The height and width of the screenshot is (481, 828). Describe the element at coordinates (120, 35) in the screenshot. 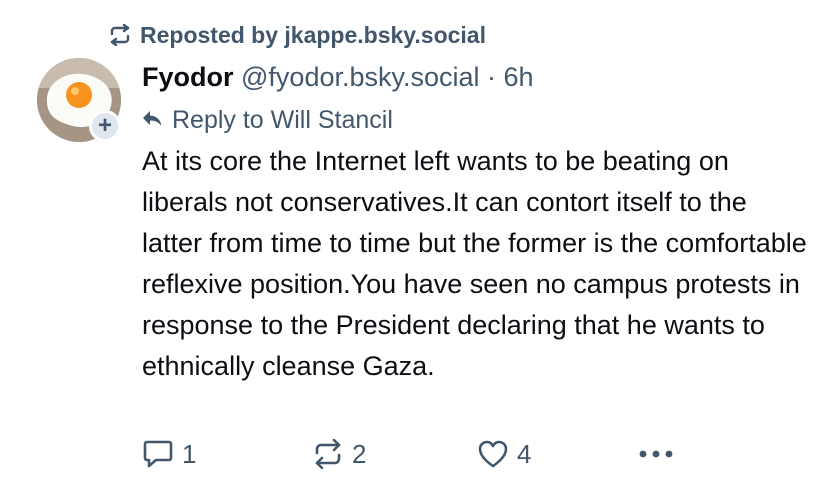

I see `repost-icon` at that location.